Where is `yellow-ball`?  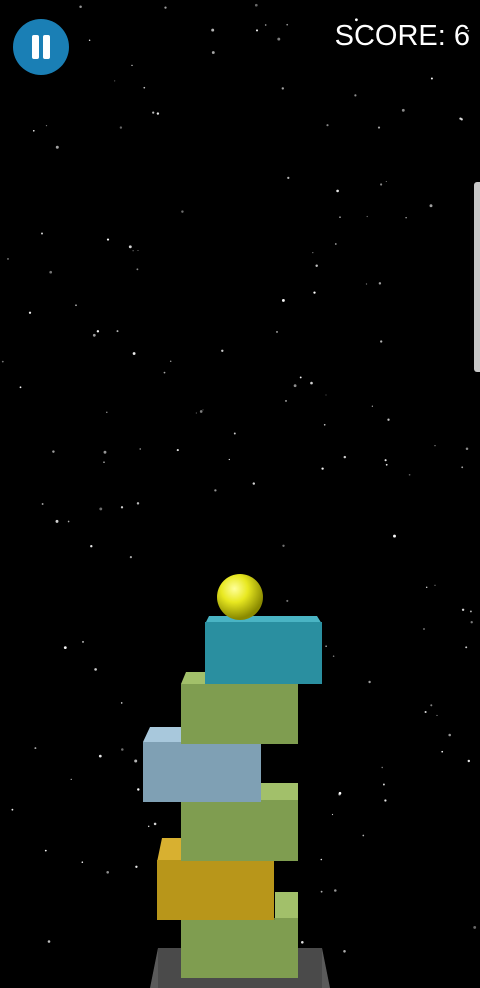 yellow-ball is located at coordinates (240, 597).